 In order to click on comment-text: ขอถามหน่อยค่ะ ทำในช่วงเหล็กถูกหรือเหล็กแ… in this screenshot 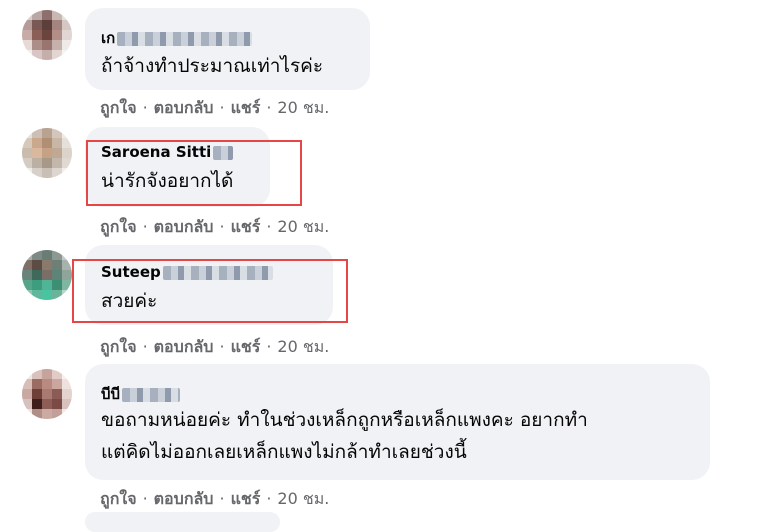, I will do `click(344, 420)`.